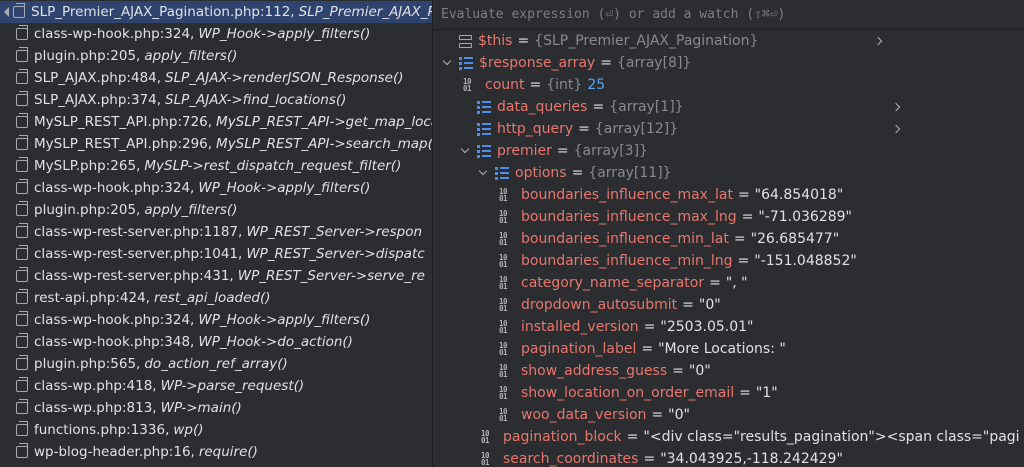 The width and height of the screenshot is (1024, 467). Describe the element at coordinates (331, 276) in the screenshot. I see `frame-method: WP_REST_Server->serve_re` at that location.